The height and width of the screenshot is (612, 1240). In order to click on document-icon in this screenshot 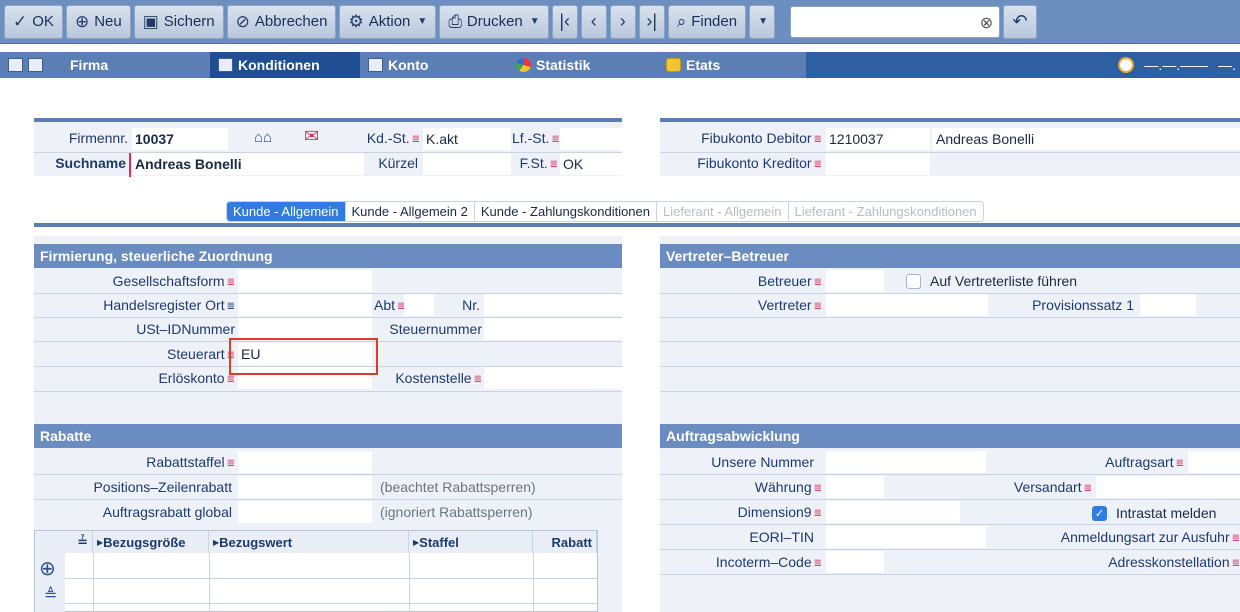, I will do `click(375, 65)`.